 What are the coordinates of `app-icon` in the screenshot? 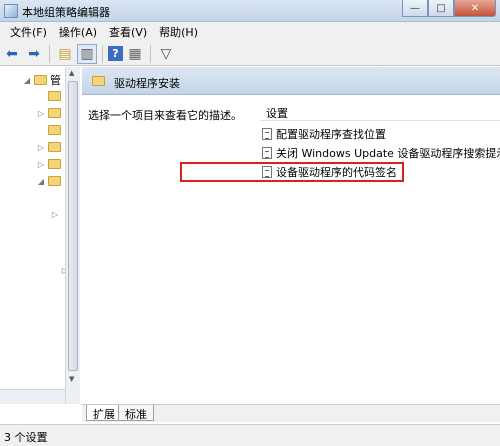 It's located at (11, 11).